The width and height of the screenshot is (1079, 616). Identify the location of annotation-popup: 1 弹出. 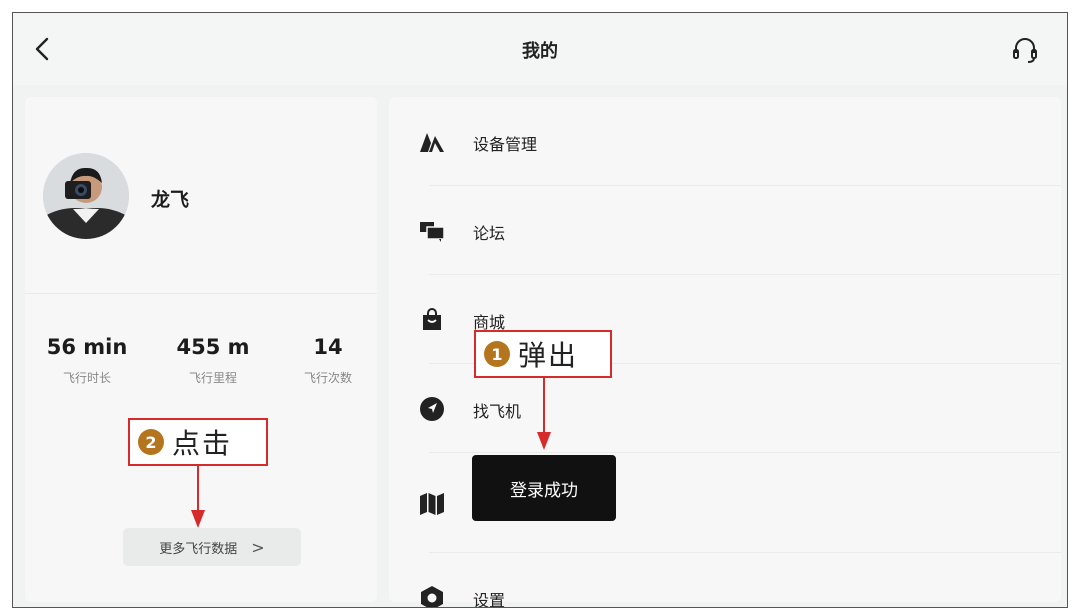
(543, 354).